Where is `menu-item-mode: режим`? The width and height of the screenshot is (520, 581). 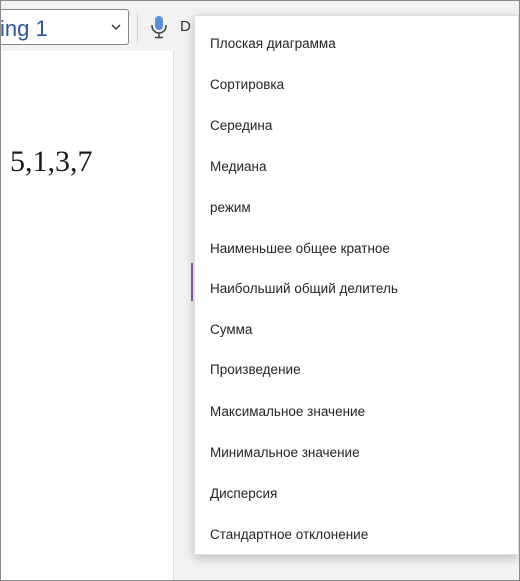
menu-item-mode: режим is located at coordinates (356, 207).